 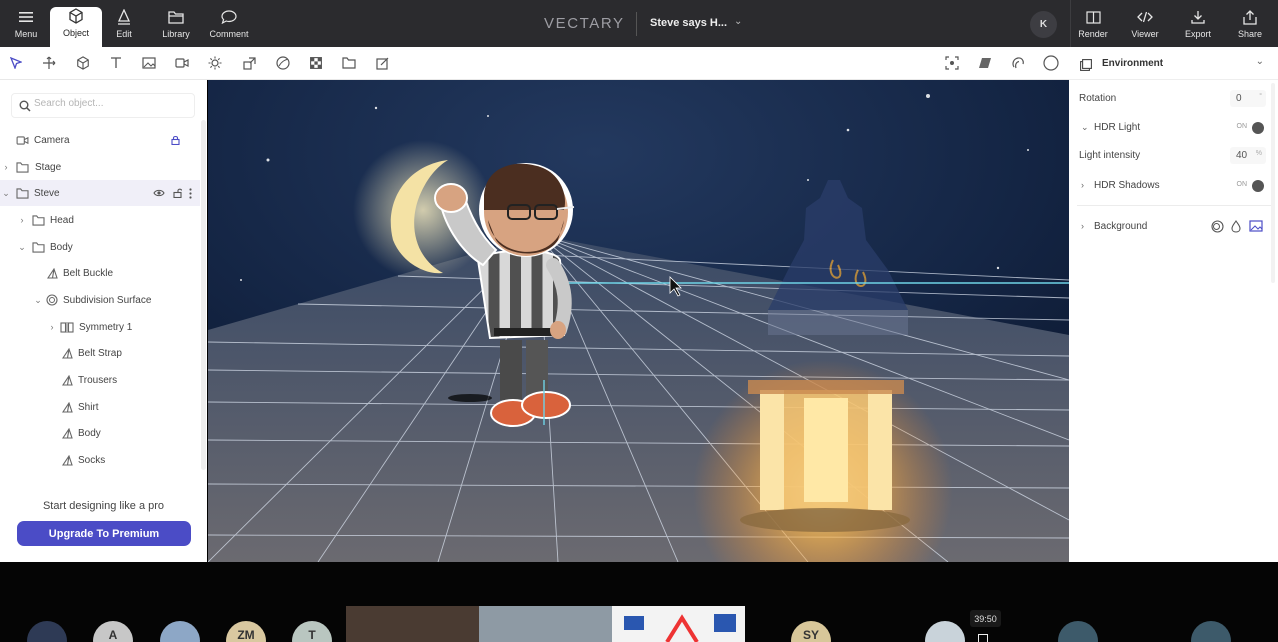 What do you see at coordinates (1093, 27) in the screenshot?
I see `render-button: Render` at bounding box center [1093, 27].